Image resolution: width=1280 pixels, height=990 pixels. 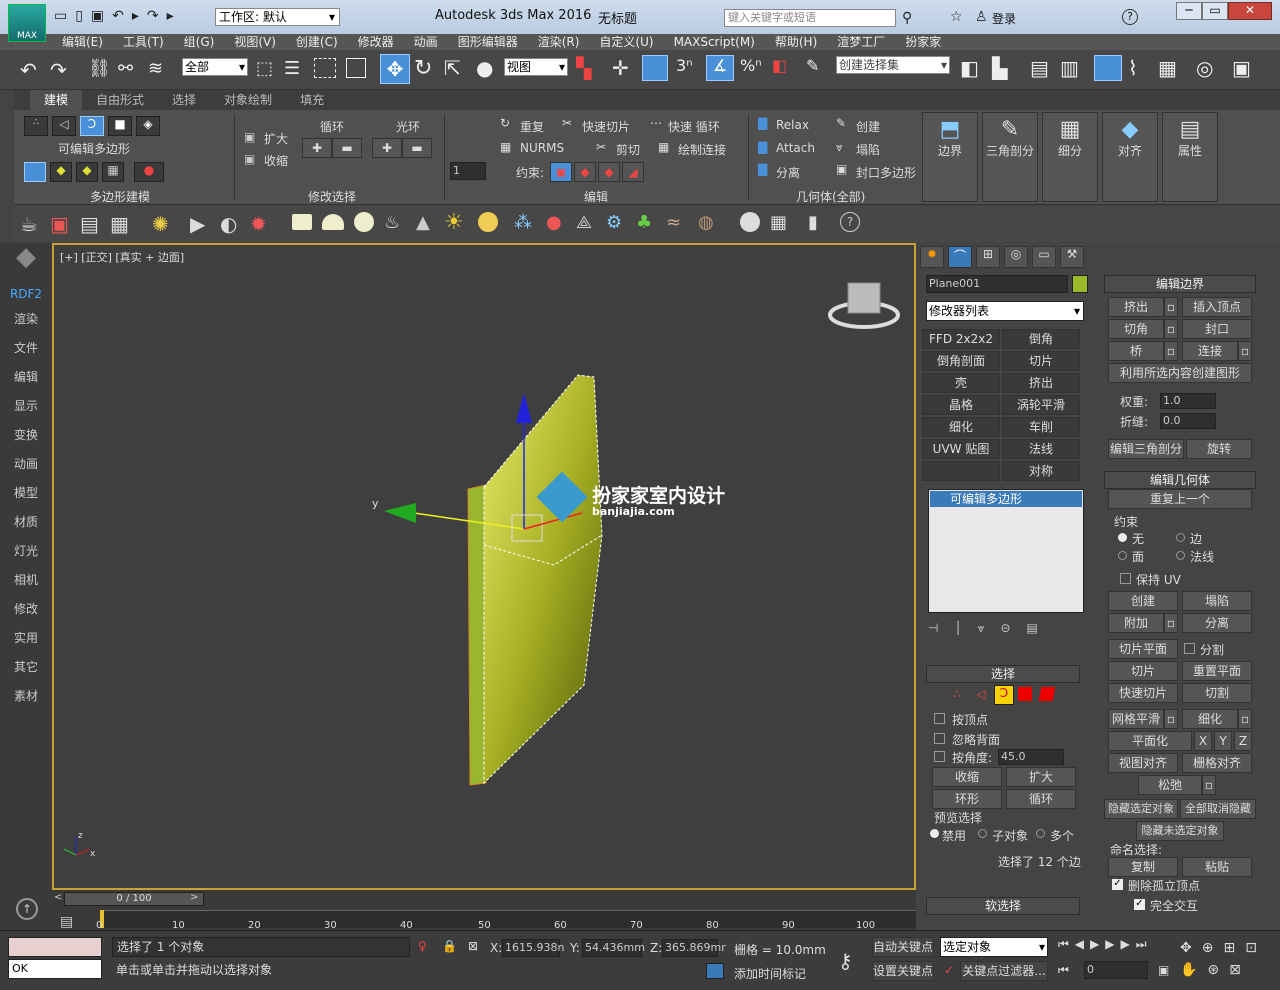 I want to click on select-object-icon: ⬚, so click(x=264, y=68).